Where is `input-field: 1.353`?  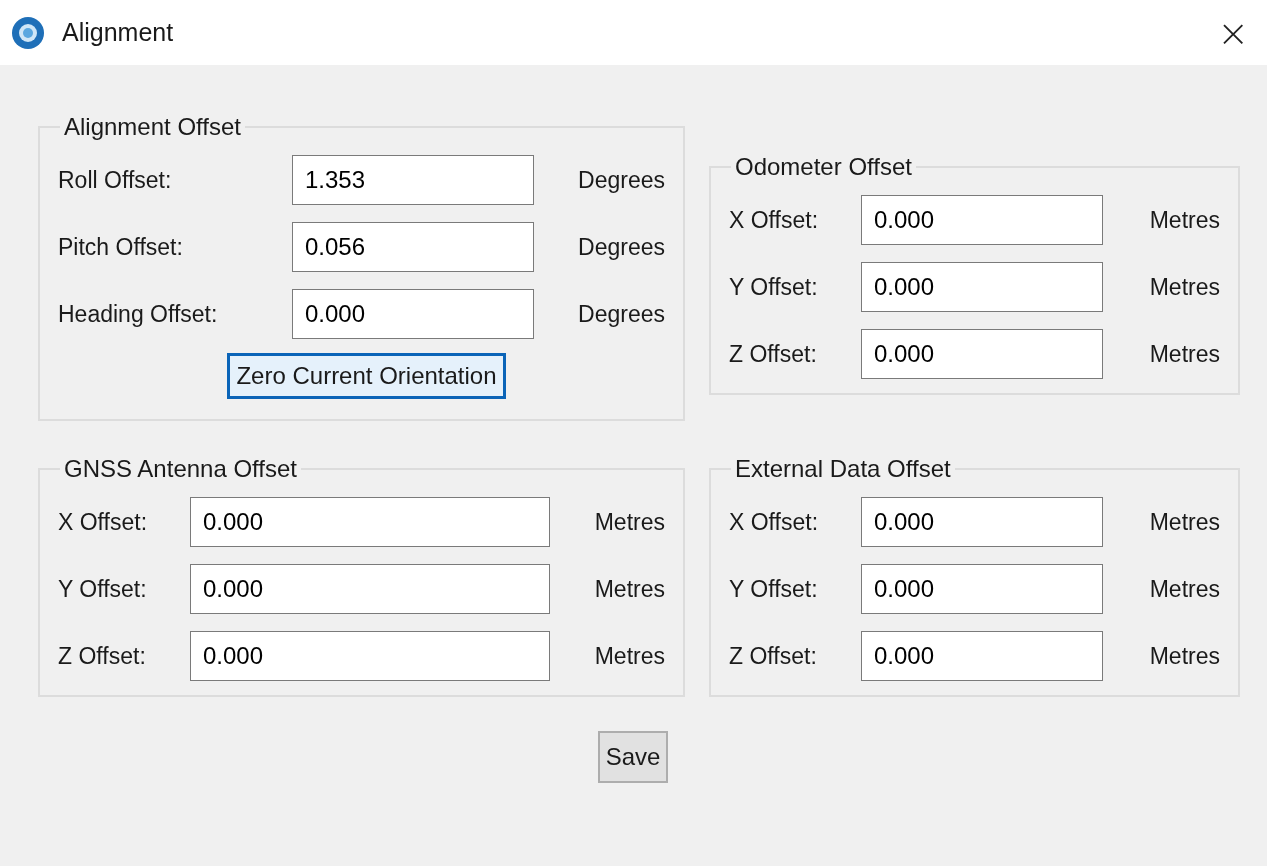 input-field: 1.353 is located at coordinates (413, 180).